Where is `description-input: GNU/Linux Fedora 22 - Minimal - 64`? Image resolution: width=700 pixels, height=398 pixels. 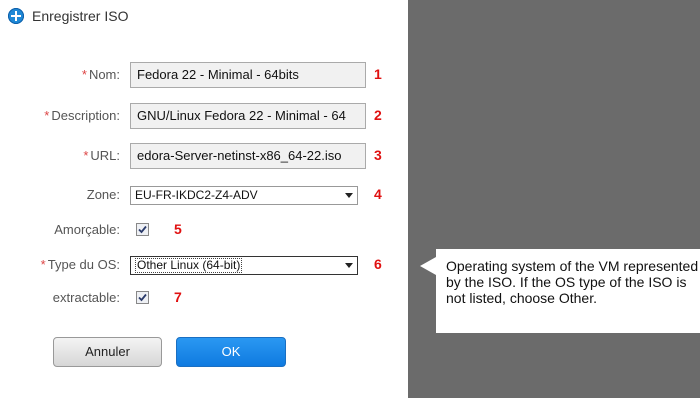 description-input: GNU/Linux Fedora 22 - Minimal - 64 is located at coordinates (248, 116).